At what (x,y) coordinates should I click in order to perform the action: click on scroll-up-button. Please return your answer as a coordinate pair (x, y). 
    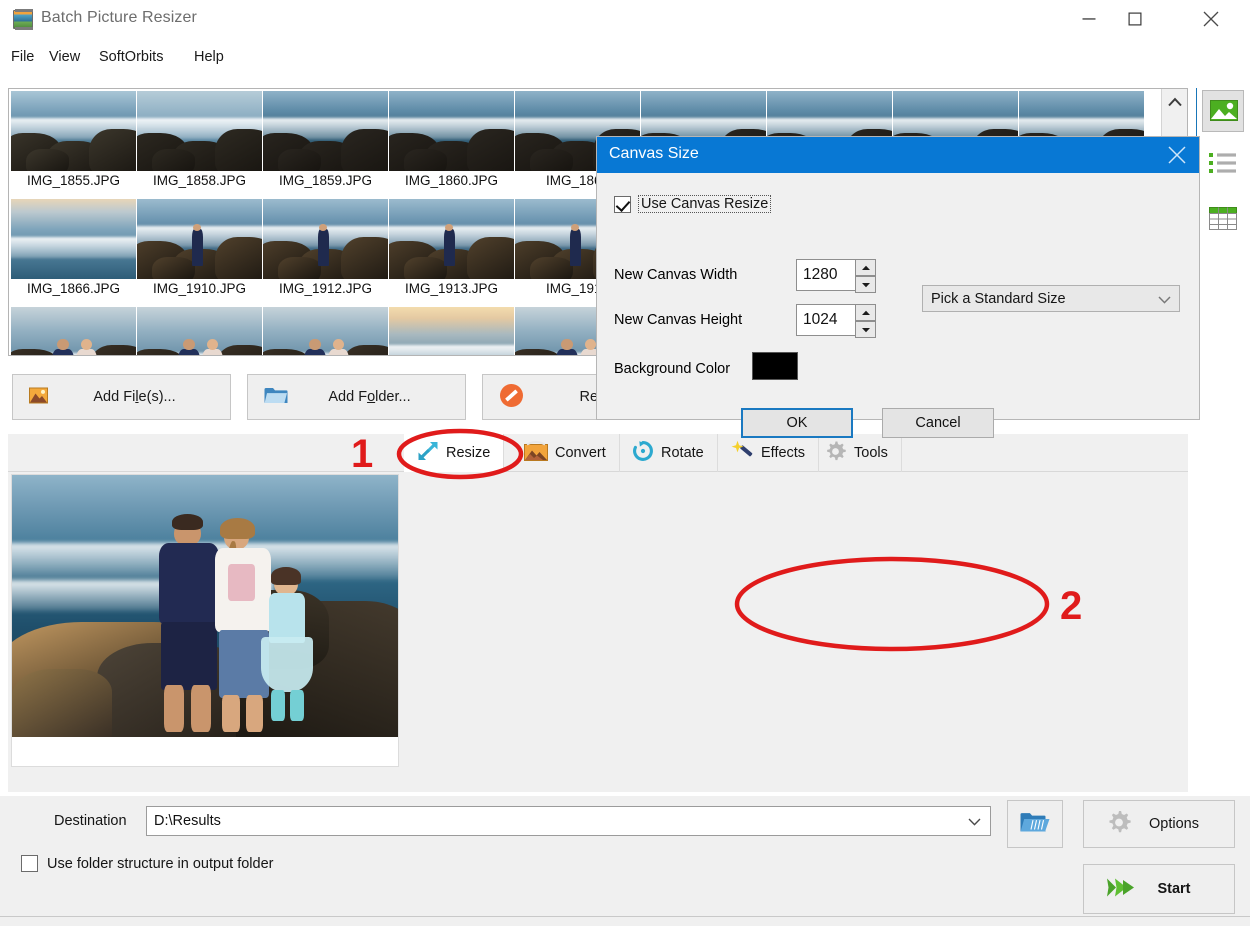
    Looking at the image, I should click on (1174, 102).